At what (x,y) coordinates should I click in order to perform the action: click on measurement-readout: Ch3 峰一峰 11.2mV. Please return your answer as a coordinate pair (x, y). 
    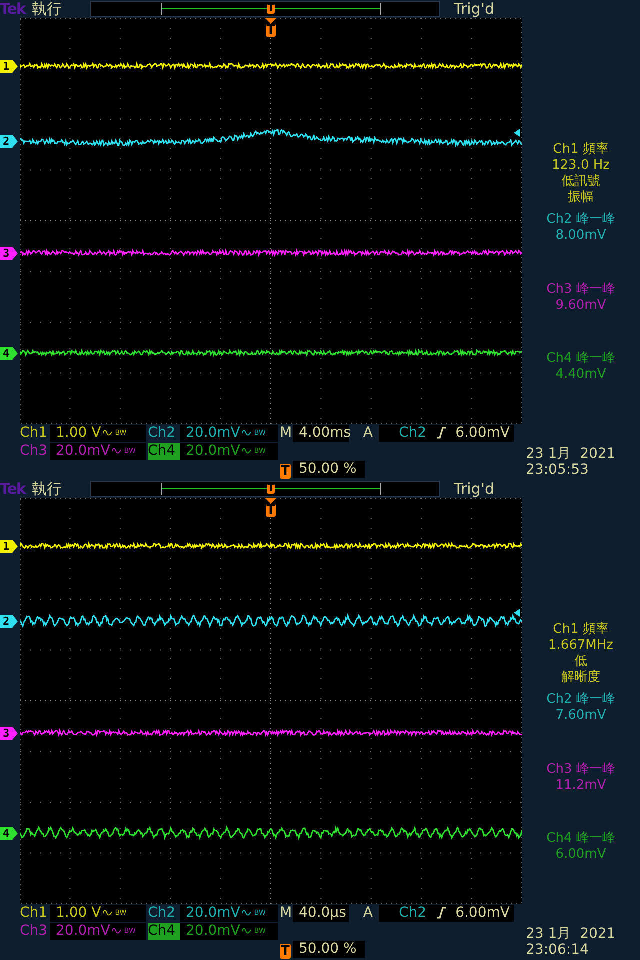
    Looking at the image, I should click on (581, 778).